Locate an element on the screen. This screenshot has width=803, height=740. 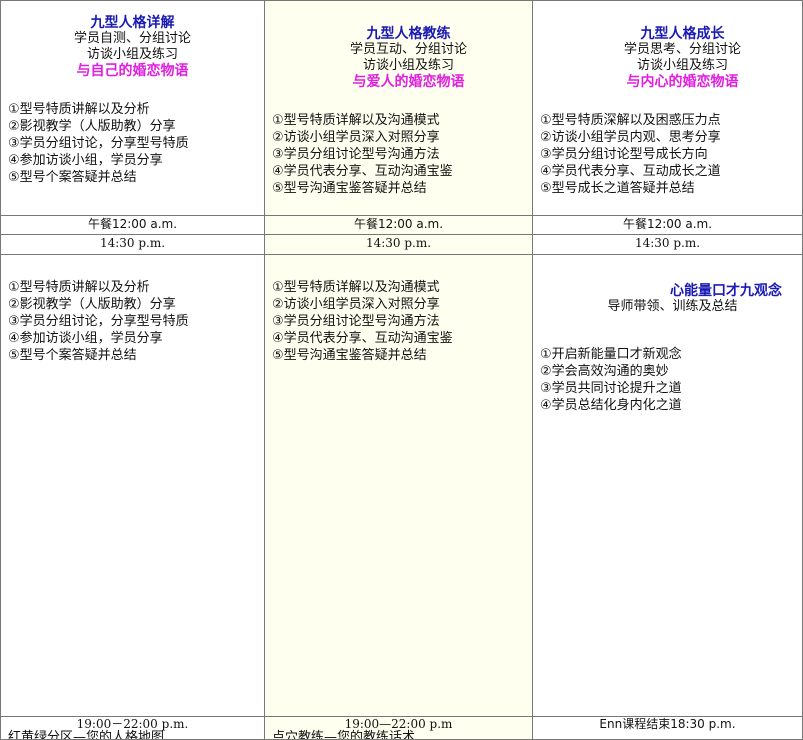
col3-afternoon-time: 14:30 p.m. is located at coordinates (667, 244).